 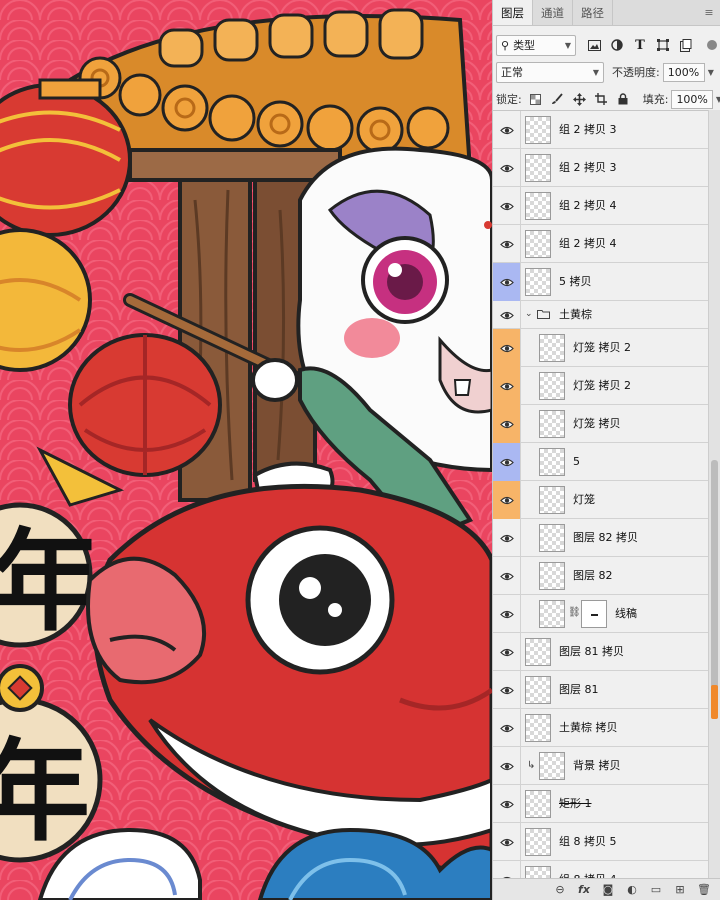 I want to click on layer-mask-thumbnail, so click(x=594, y=614).